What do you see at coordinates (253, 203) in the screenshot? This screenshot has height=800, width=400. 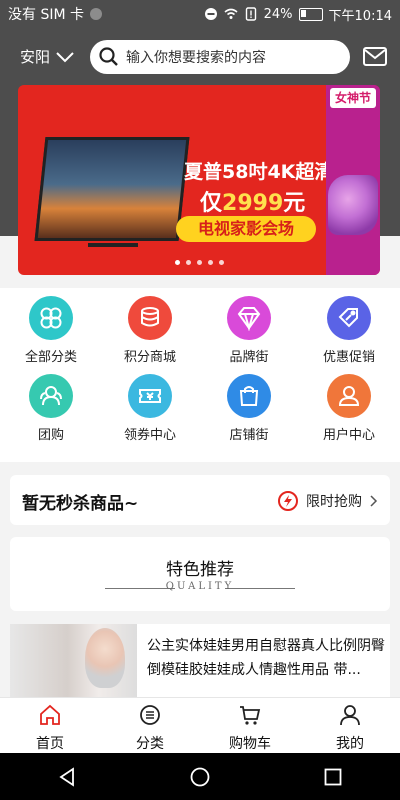 I see `banner-price: 仅2999元` at bounding box center [253, 203].